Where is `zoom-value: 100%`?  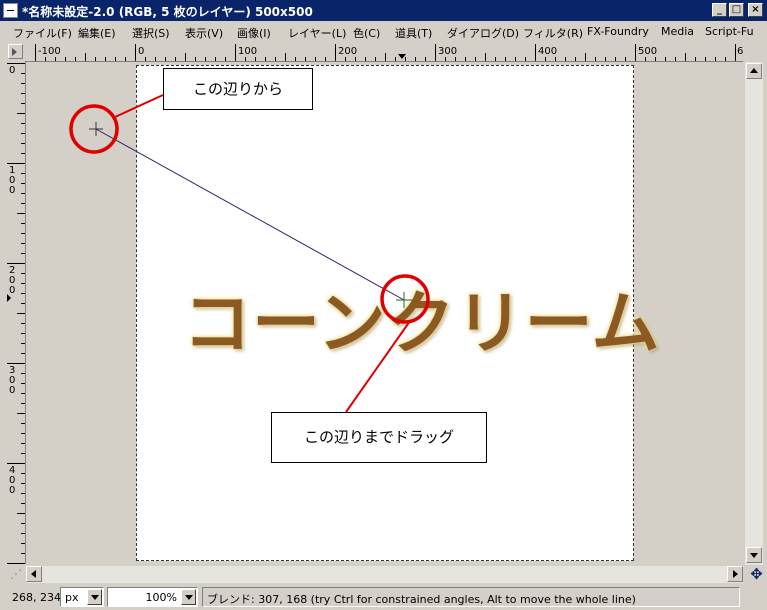
zoom-value: 100% is located at coordinates (161, 597).